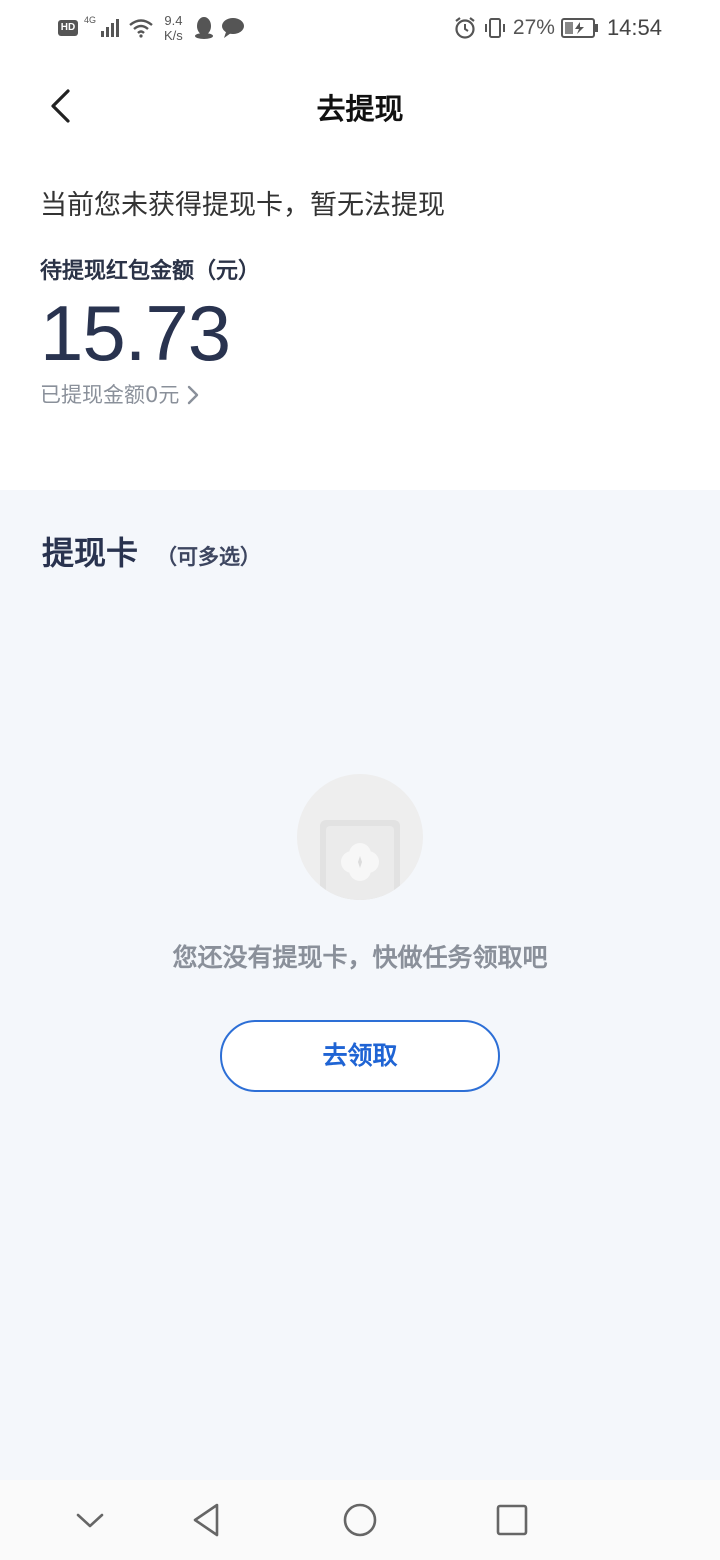 The height and width of the screenshot is (1560, 720). Describe the element at coordinates (533, 27) in the screenshot. I see `battery-percent: 27%` at that location.